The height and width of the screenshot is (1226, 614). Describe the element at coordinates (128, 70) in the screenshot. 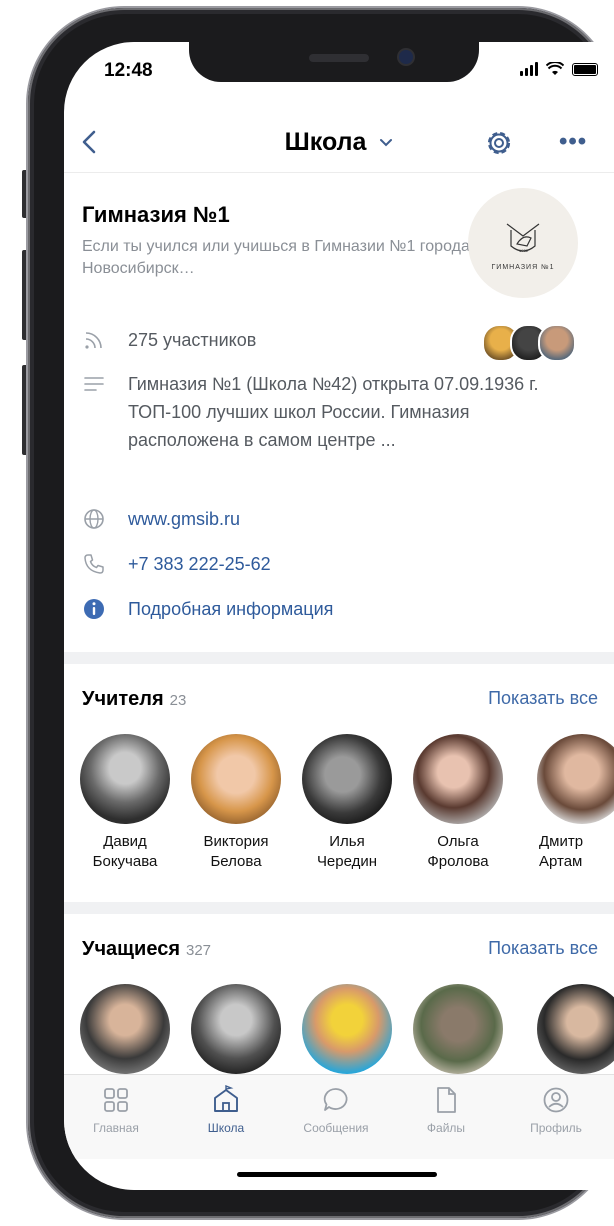

I see `status-time: 12:48` at that location.